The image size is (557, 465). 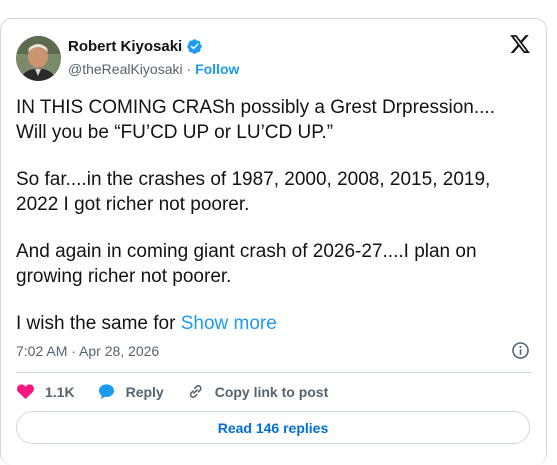 What do you see at coordinates (144, 391) in the screenshot?
I see `reply-label: Reply` at bounding box center [144, 391].